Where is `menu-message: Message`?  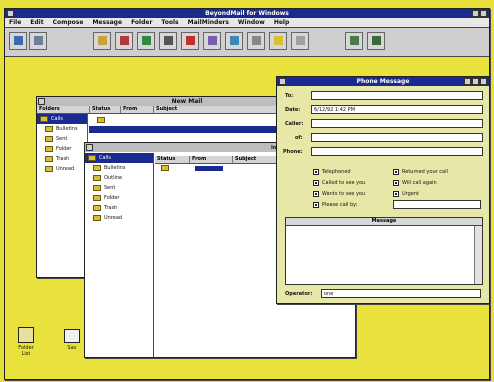
menu-message: Message is located at coordinates (107, 22).